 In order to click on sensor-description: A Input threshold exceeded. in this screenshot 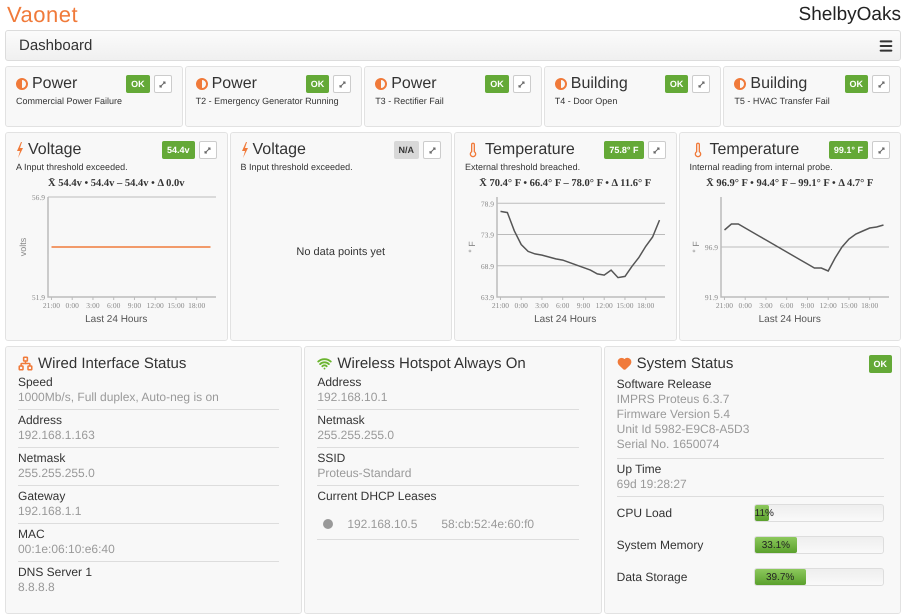, I will do `click(72, 167)`.